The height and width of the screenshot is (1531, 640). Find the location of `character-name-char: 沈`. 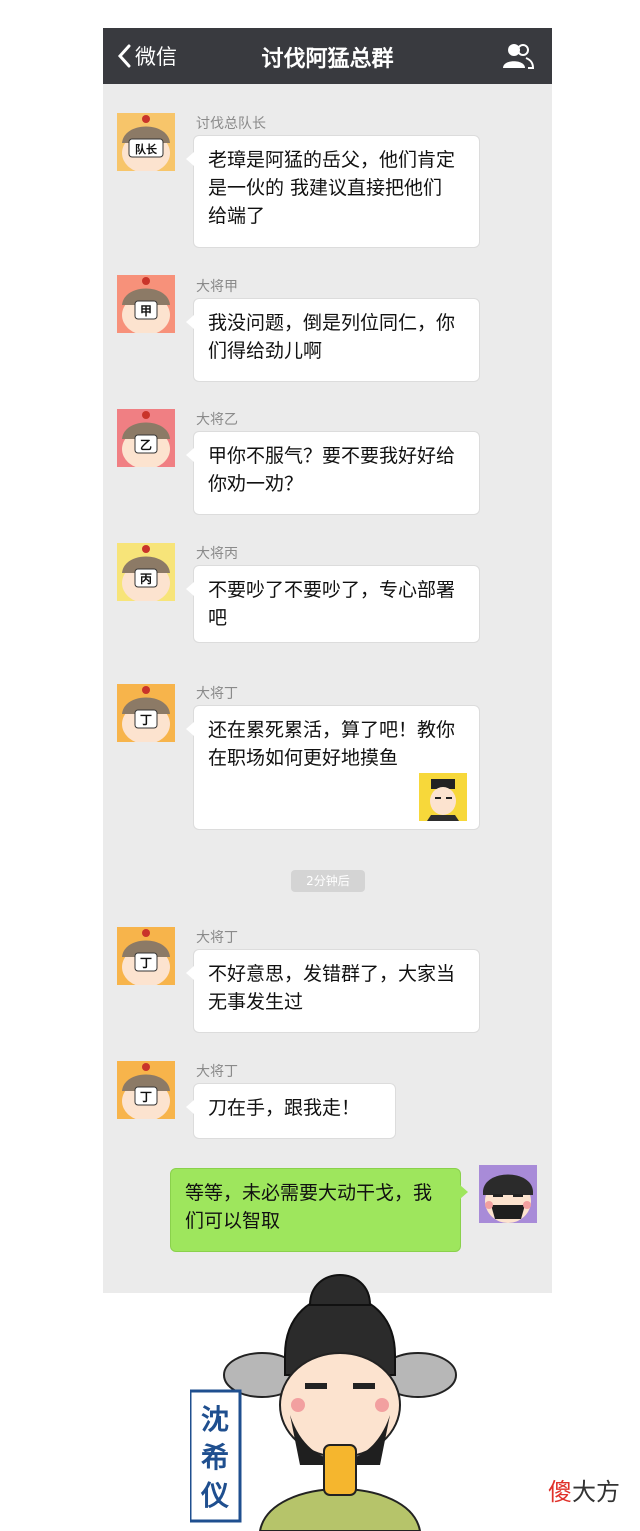

character-name-char: 沈 is located at coordinates (215, 1419).